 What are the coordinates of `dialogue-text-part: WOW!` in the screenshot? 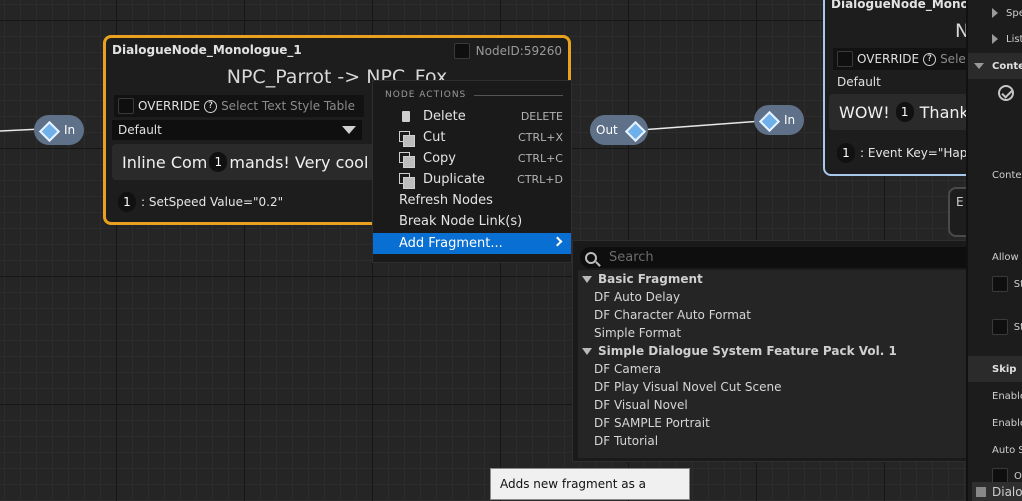 It's located at (864, 112).